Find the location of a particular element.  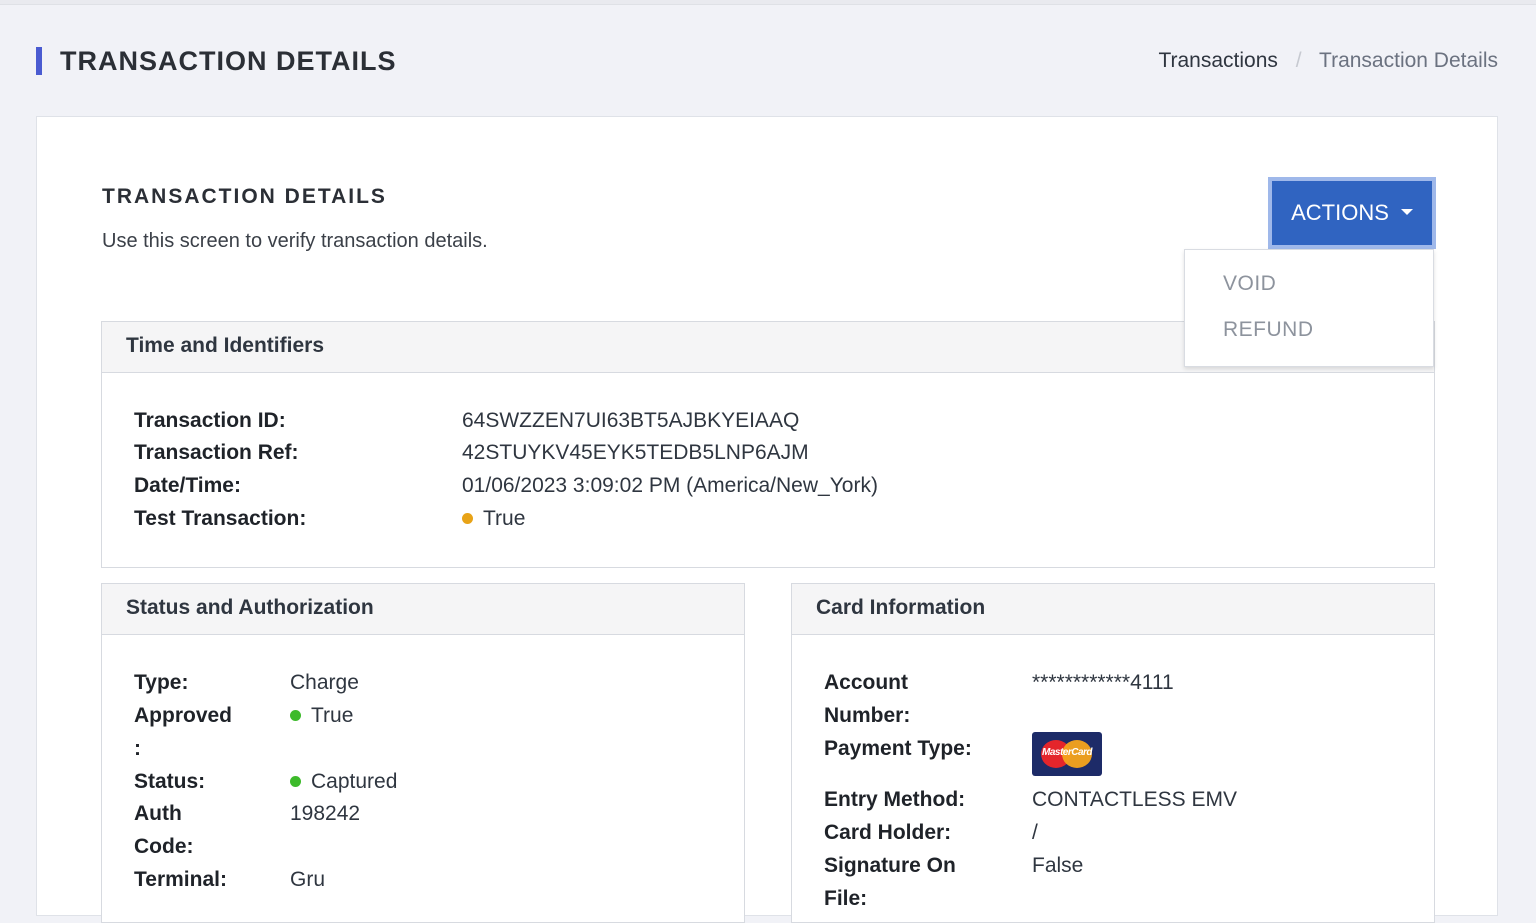

datetime-value: 01/06/2023 3:09:02 PM (America/New_York) is located at coordinates (670, 485).